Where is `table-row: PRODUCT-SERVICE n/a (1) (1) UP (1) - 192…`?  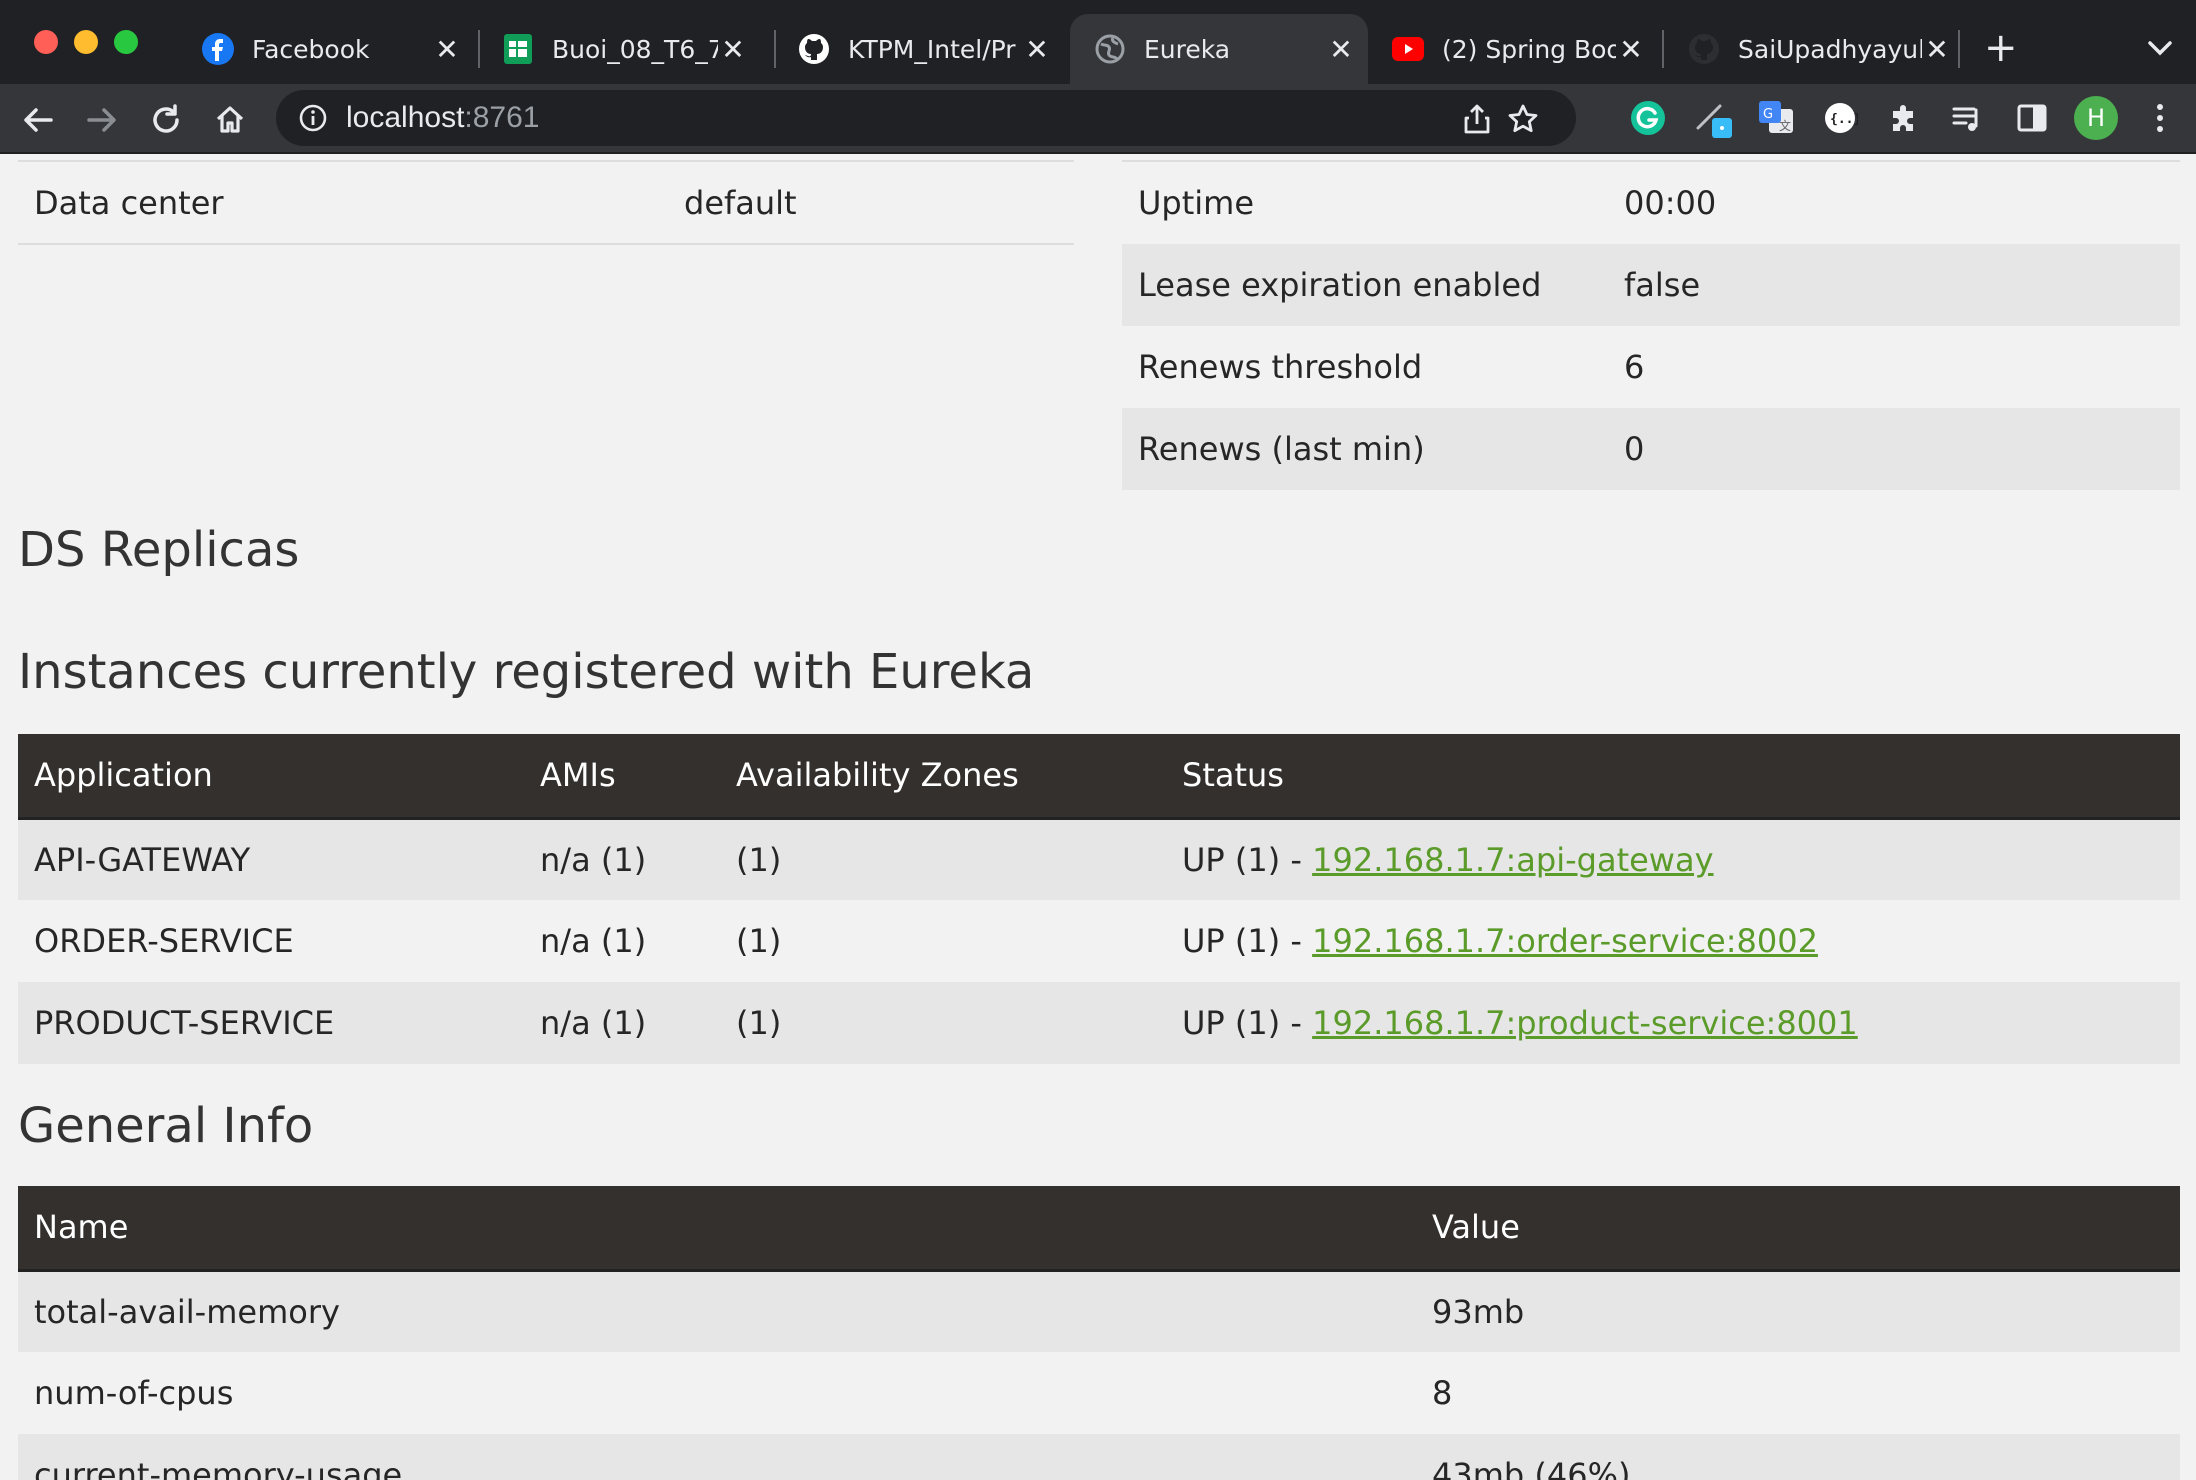
table-row: PRODUCT-SERVICE n/a (1) (1) UP (1) - 192… is located at coordinates (1099, 1023).